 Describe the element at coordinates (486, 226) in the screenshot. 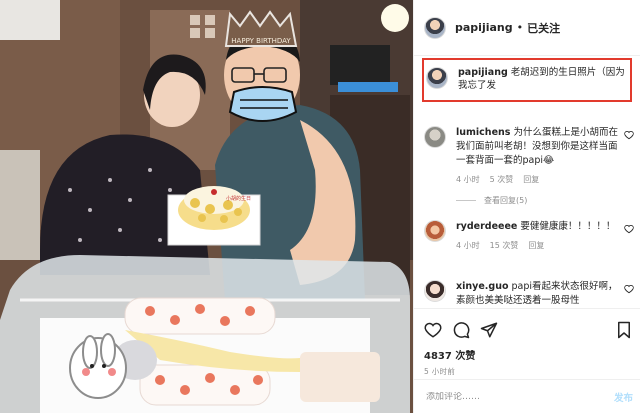

I see `comment-username: ryderdeeee` at that location.